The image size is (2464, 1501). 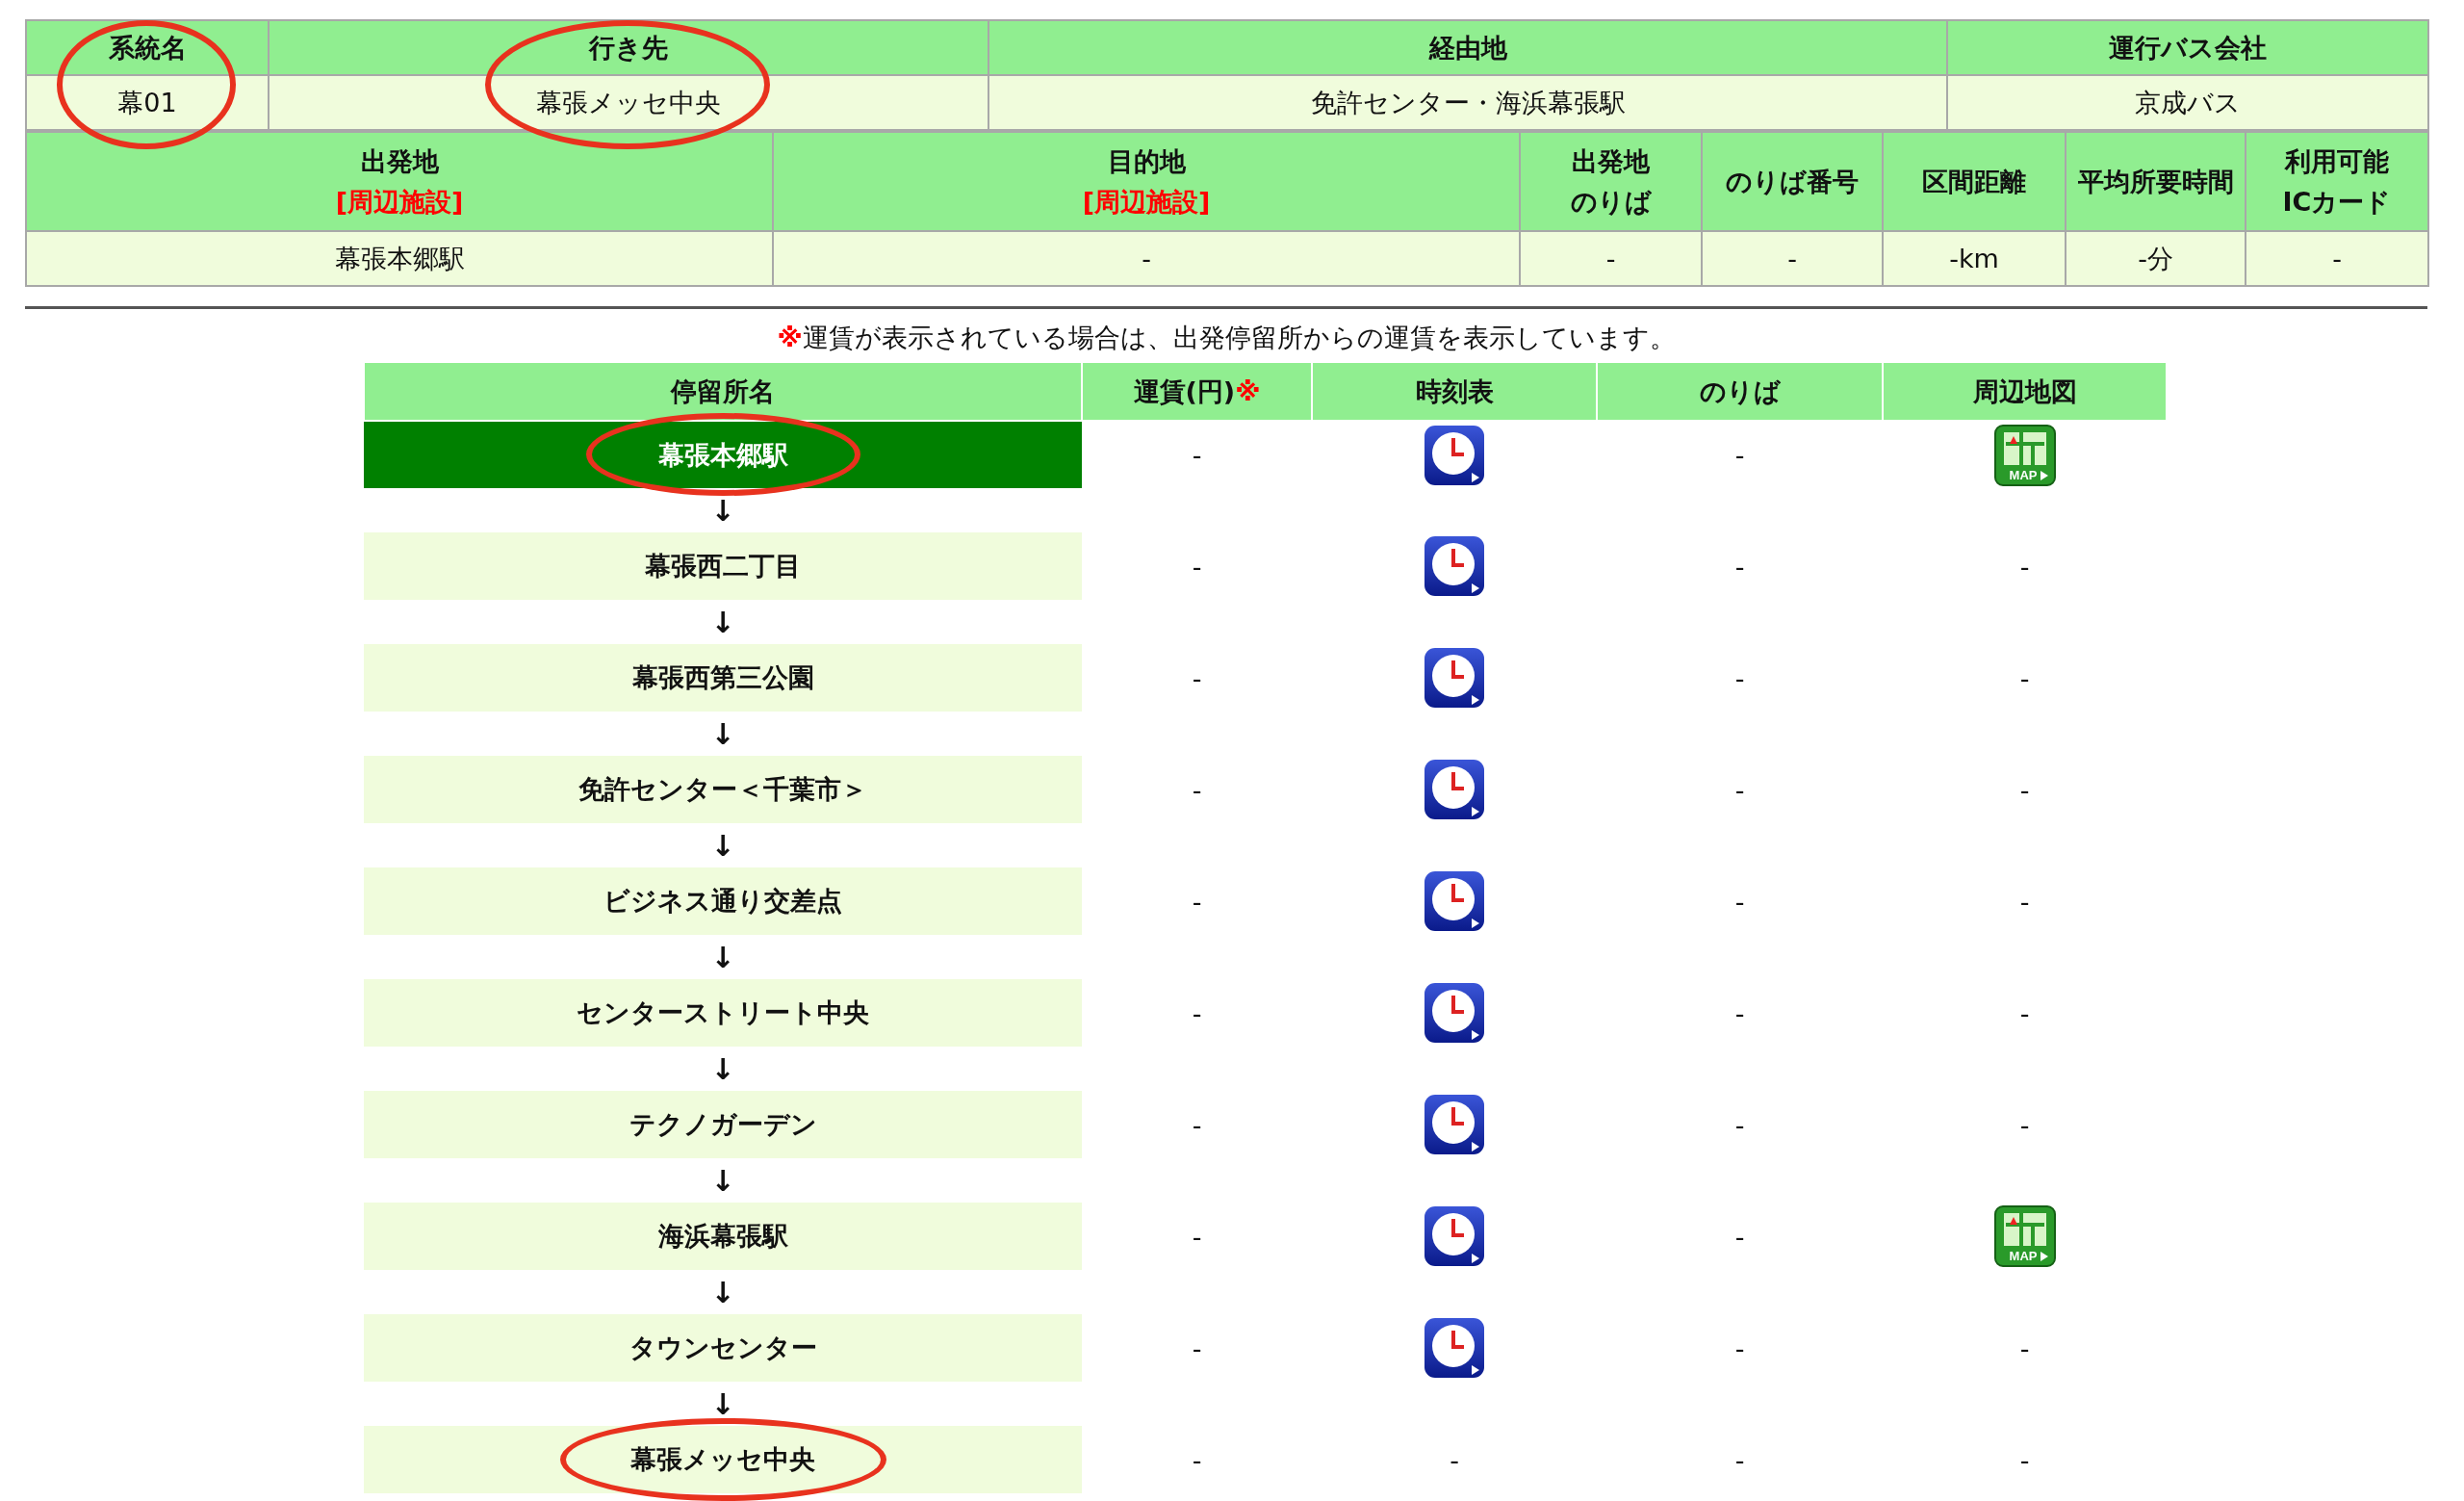 What do you see at coordinates (2025, 391) in the screenshot?
I see `column-header: 周辺地図` at bounding box center [2025, 391].